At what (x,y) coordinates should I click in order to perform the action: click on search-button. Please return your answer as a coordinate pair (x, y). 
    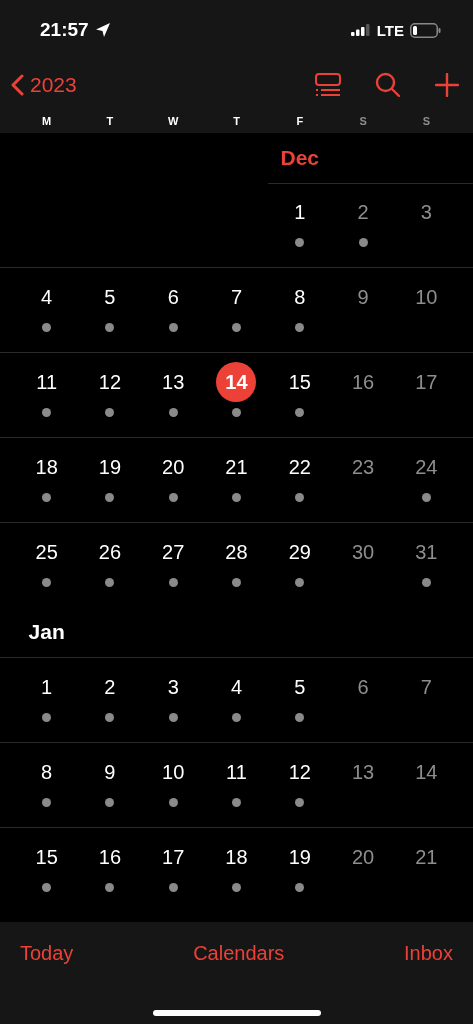
    Looking at the image, I should click on (388, 85).